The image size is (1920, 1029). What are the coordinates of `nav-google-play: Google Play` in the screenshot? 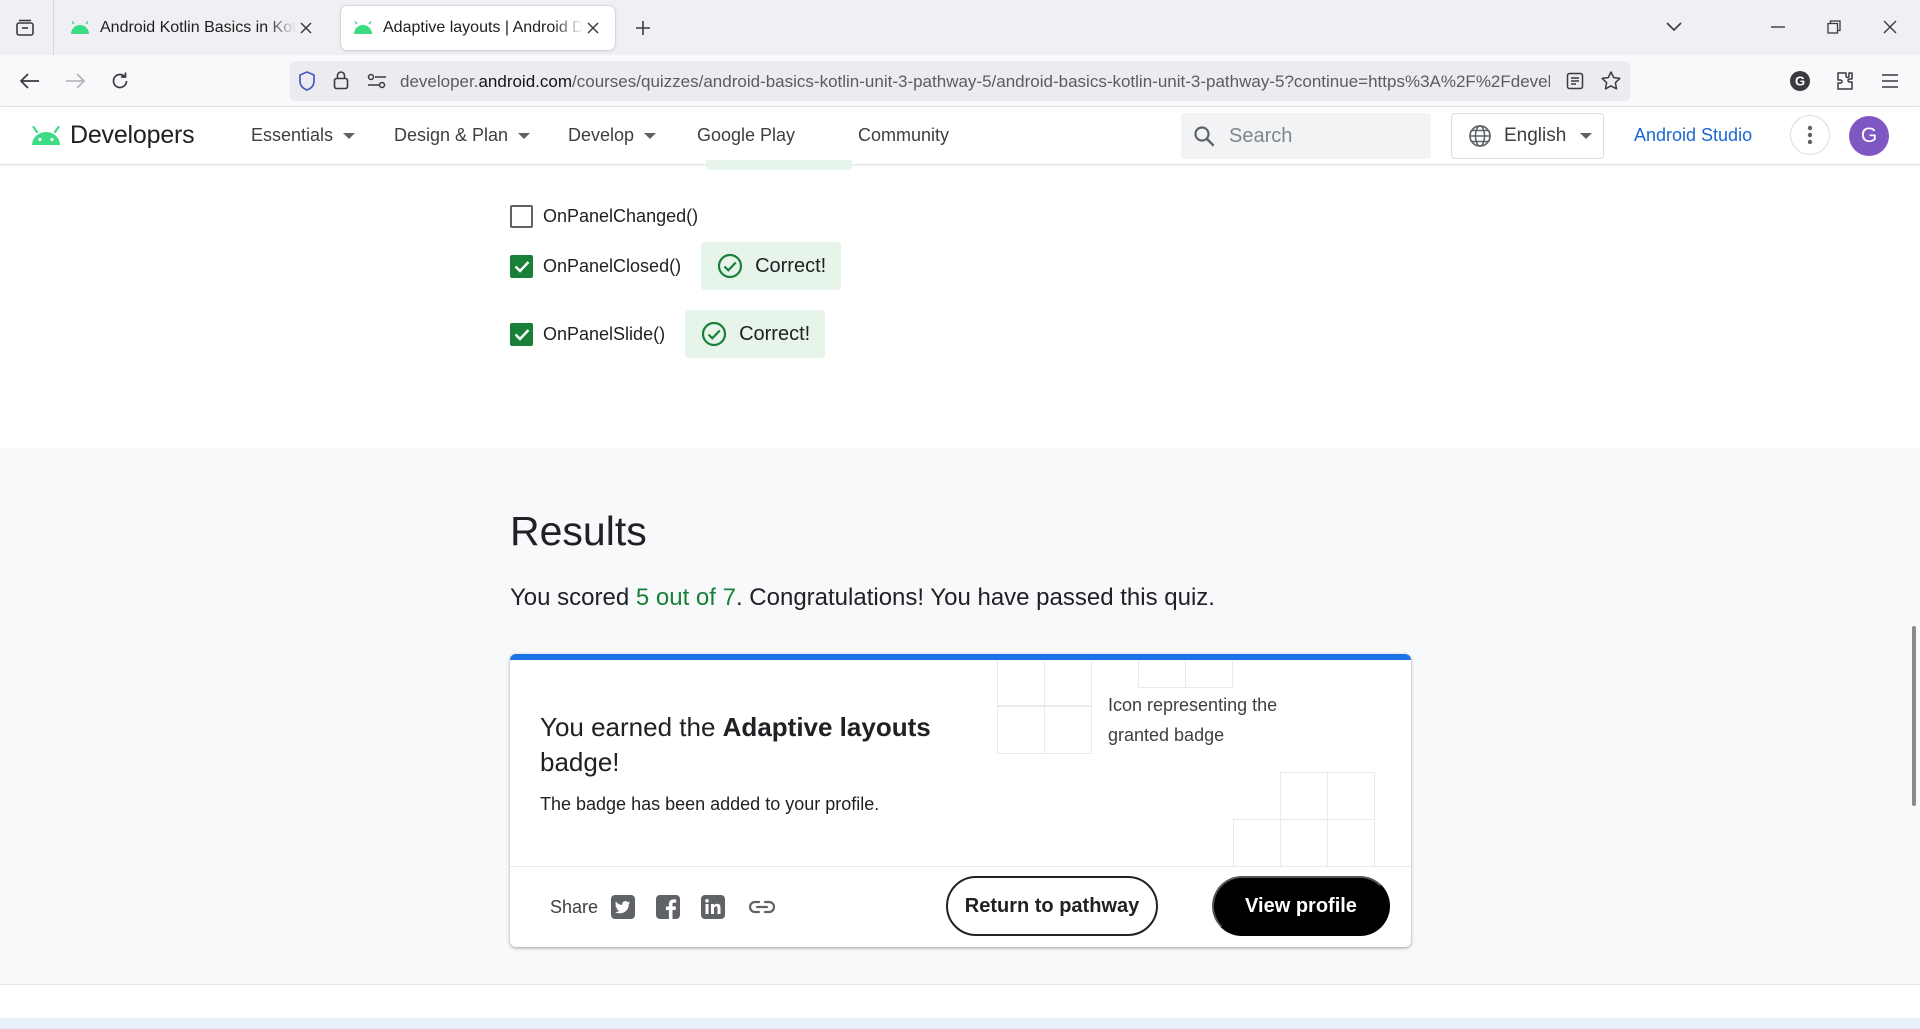 It's located at (746, 135).